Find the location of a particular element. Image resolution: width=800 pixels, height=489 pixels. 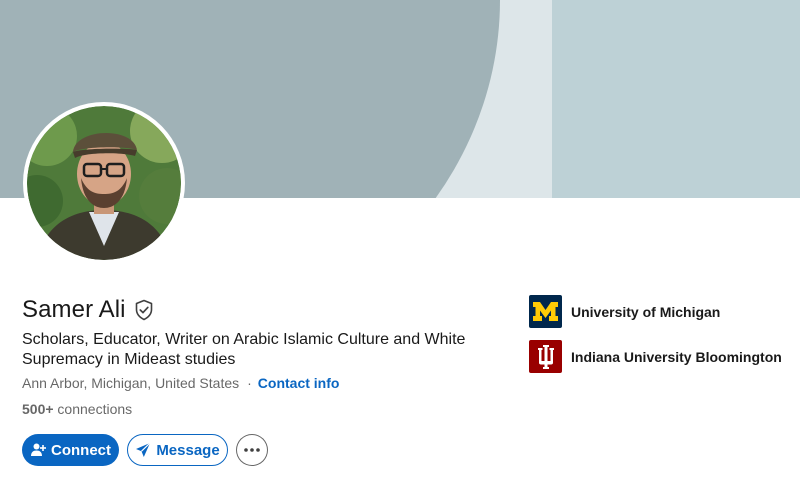

profile-actions: Connect Message is located at coordinates (145, 450).